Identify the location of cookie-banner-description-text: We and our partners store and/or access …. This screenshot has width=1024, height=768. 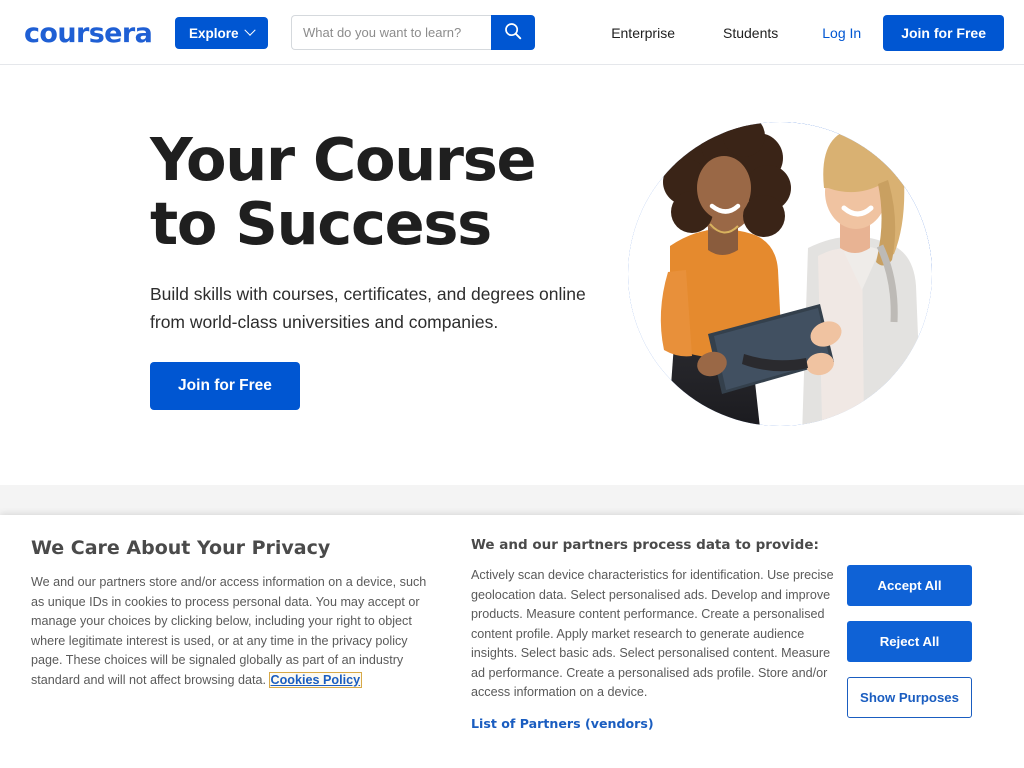
(229, 631).